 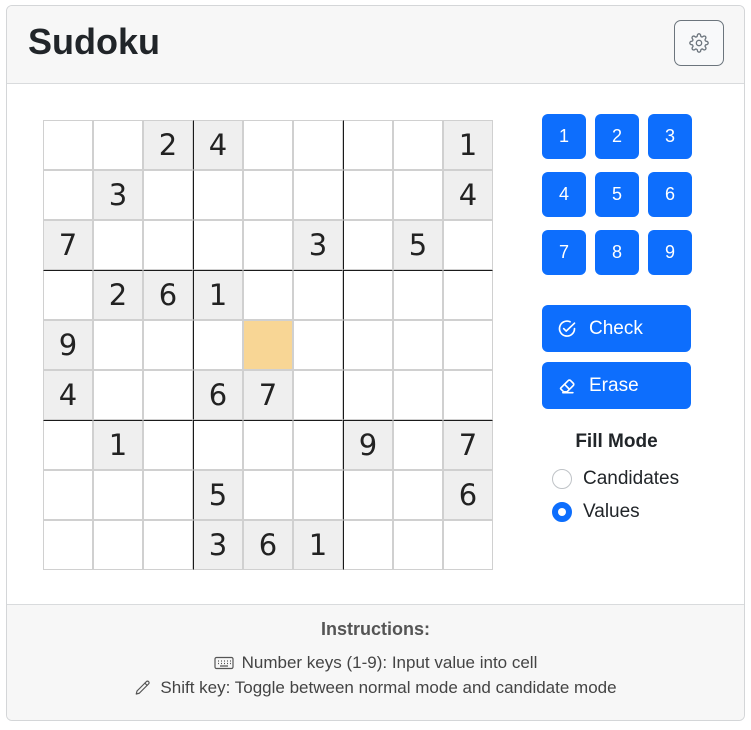 What do you see at coordinates (670, 136) in the screenshot?
I see `number-button-3: 3` at bounding box center [670, 136].